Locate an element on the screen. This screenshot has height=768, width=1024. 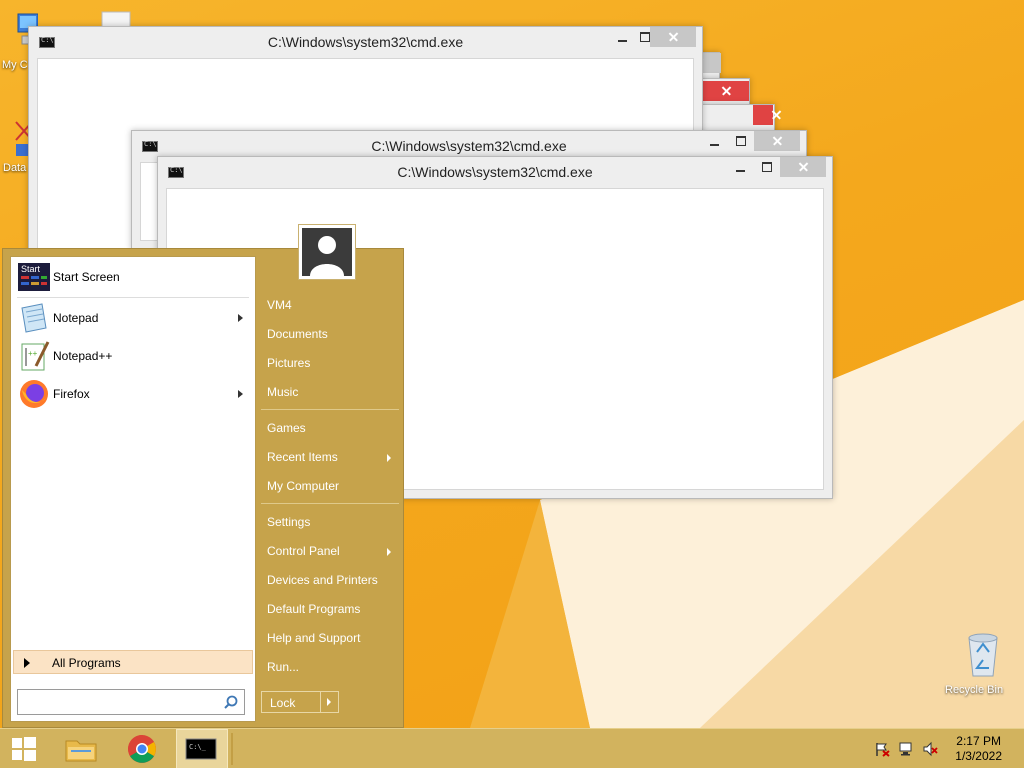
chrome-icon is located at coordinates (142, 749).